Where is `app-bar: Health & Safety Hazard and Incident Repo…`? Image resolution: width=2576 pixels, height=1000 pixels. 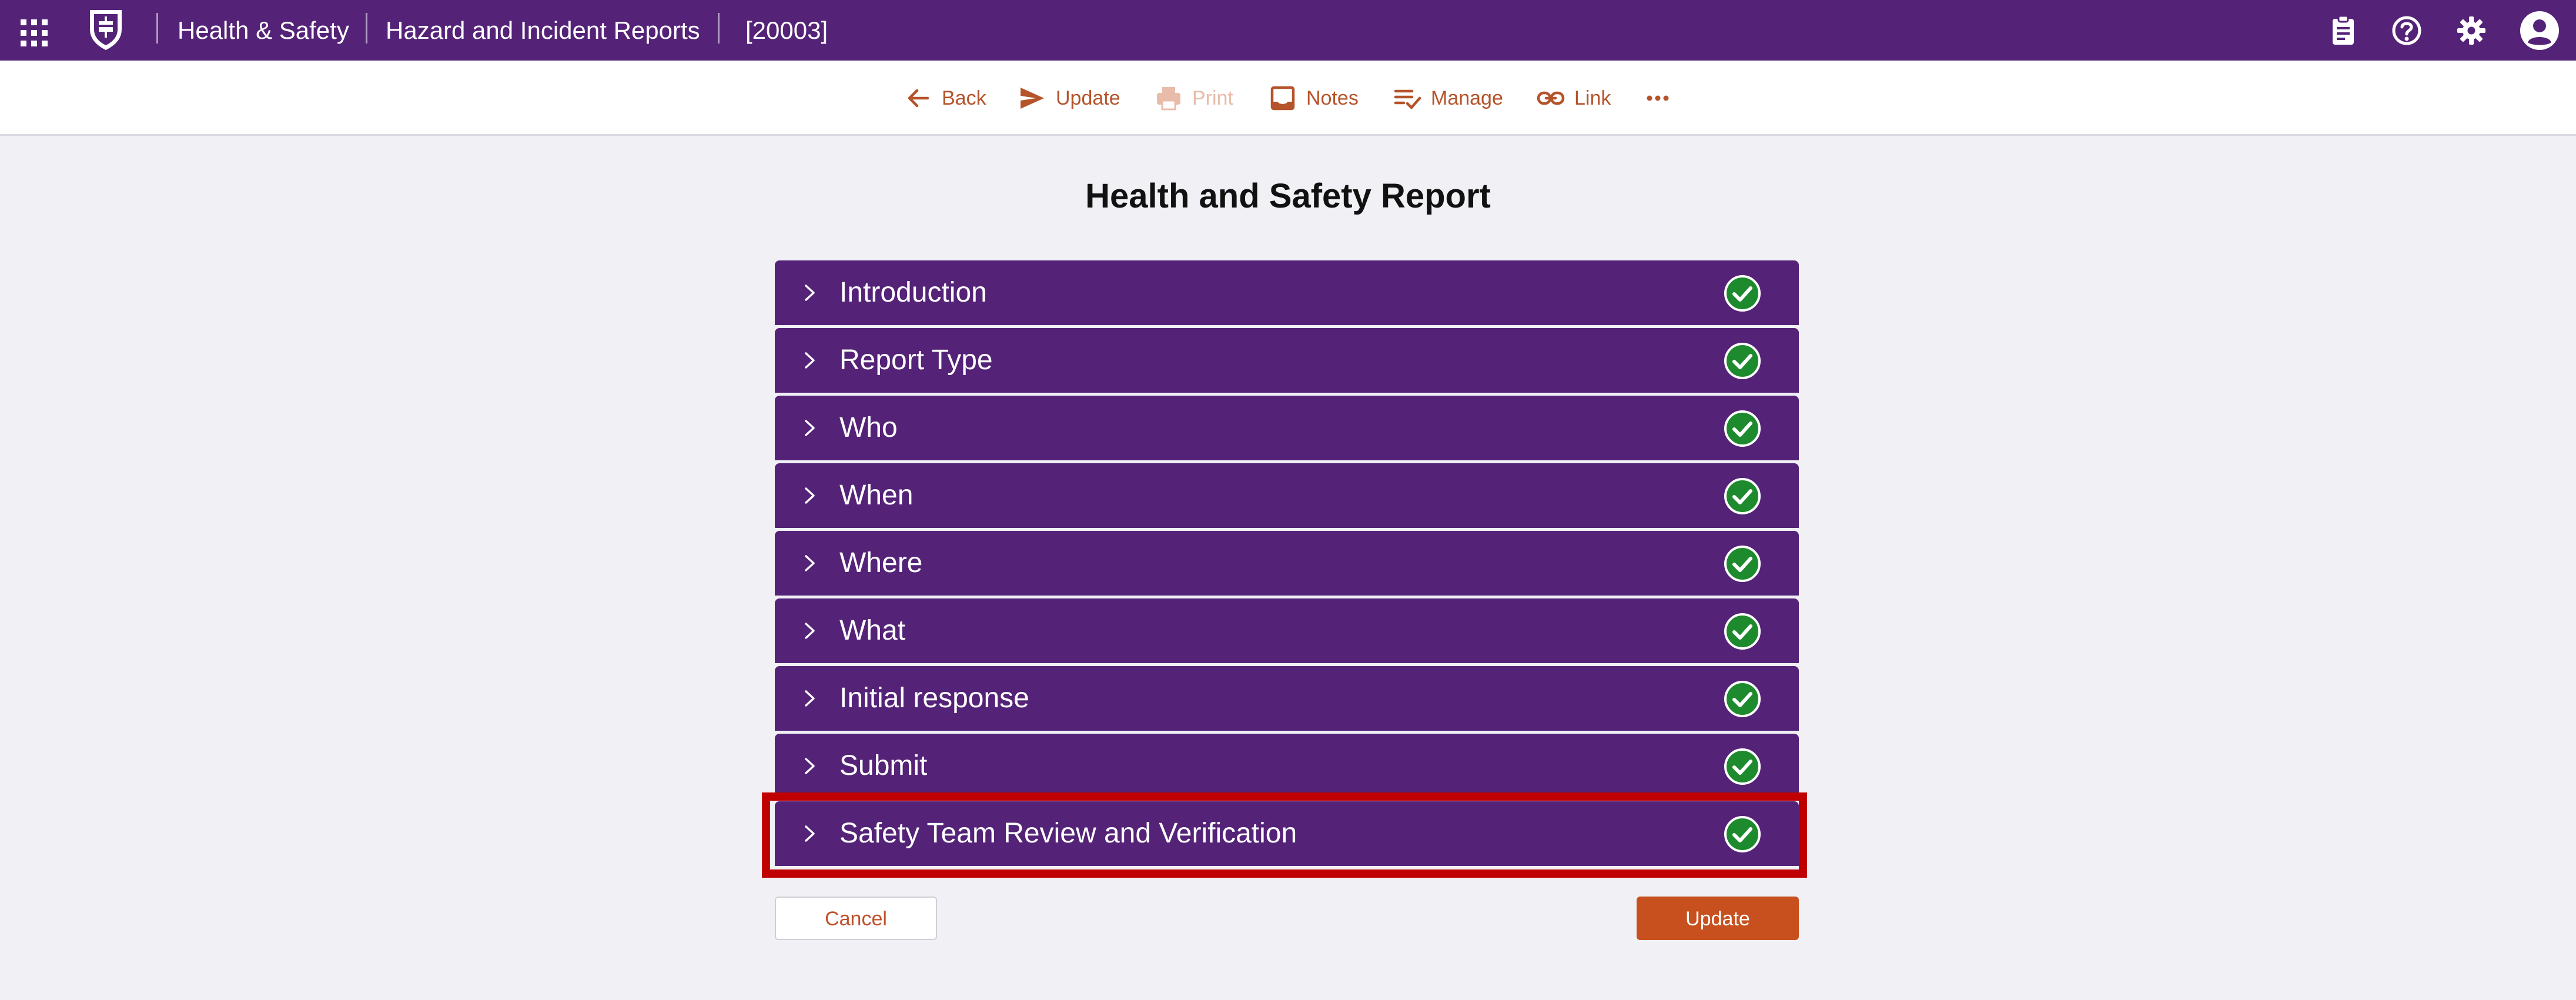 app-bar: Health & Safety Hazard and Incident Repo… is located at coordinates (1288, 31).